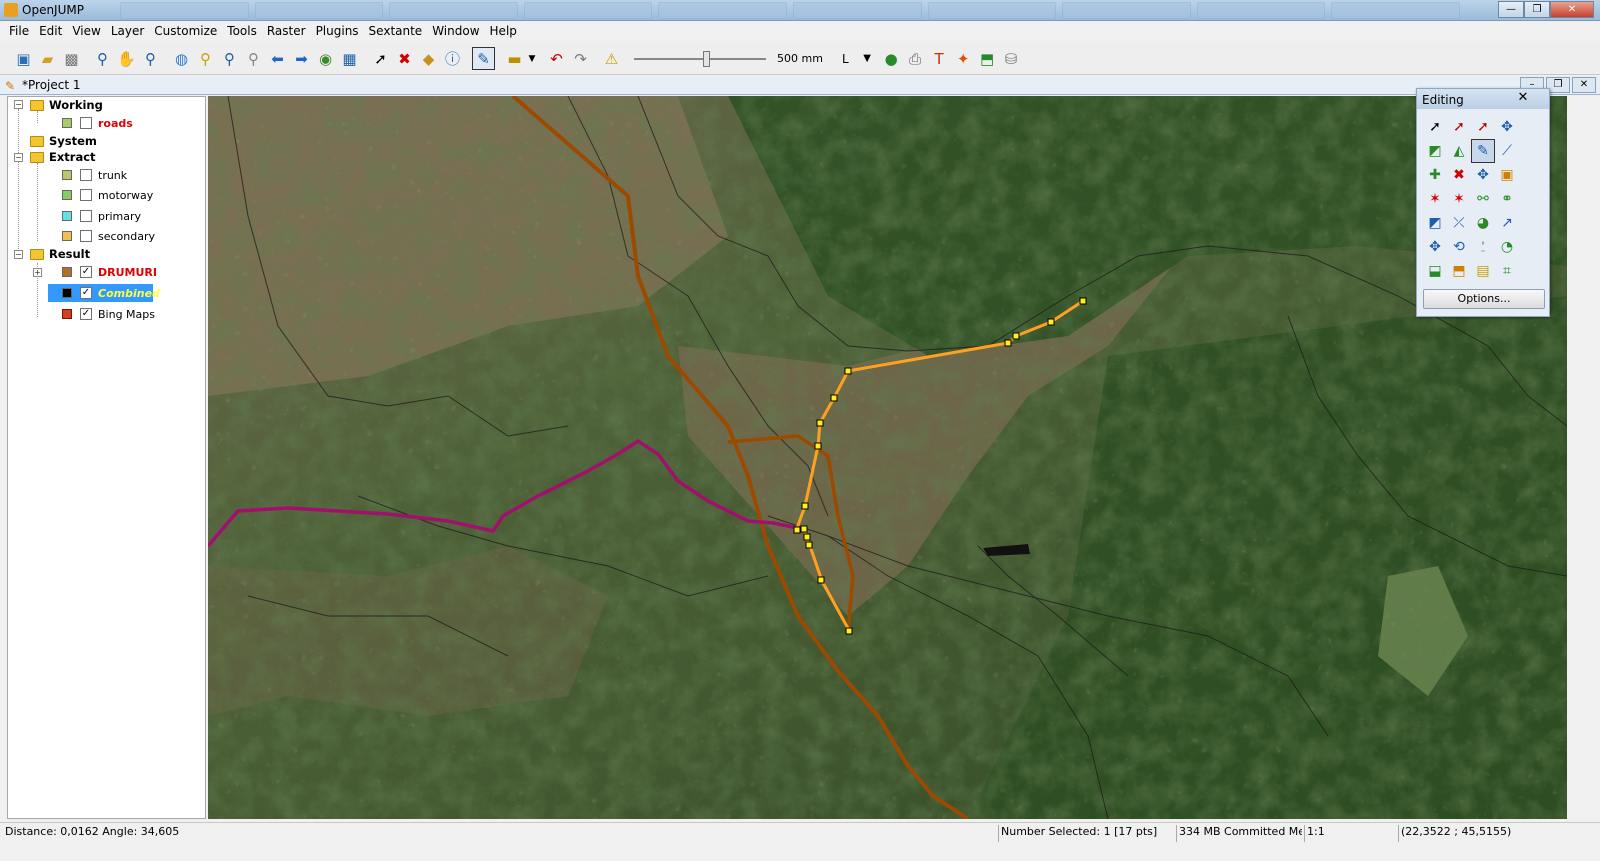 The height and width of the screenshot is (861, 1600). Describe the element at coordinates (987, 58) in the screenshot. I see `wfs-icon: ⬒` at that location.